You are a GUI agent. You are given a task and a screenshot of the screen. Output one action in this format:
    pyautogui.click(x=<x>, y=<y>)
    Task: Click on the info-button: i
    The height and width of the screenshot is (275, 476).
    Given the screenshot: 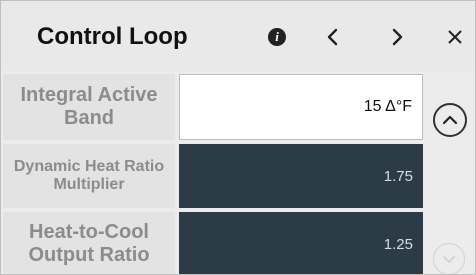 What is the action you would take?
    pyautogui.click(x=277, y=37)
    